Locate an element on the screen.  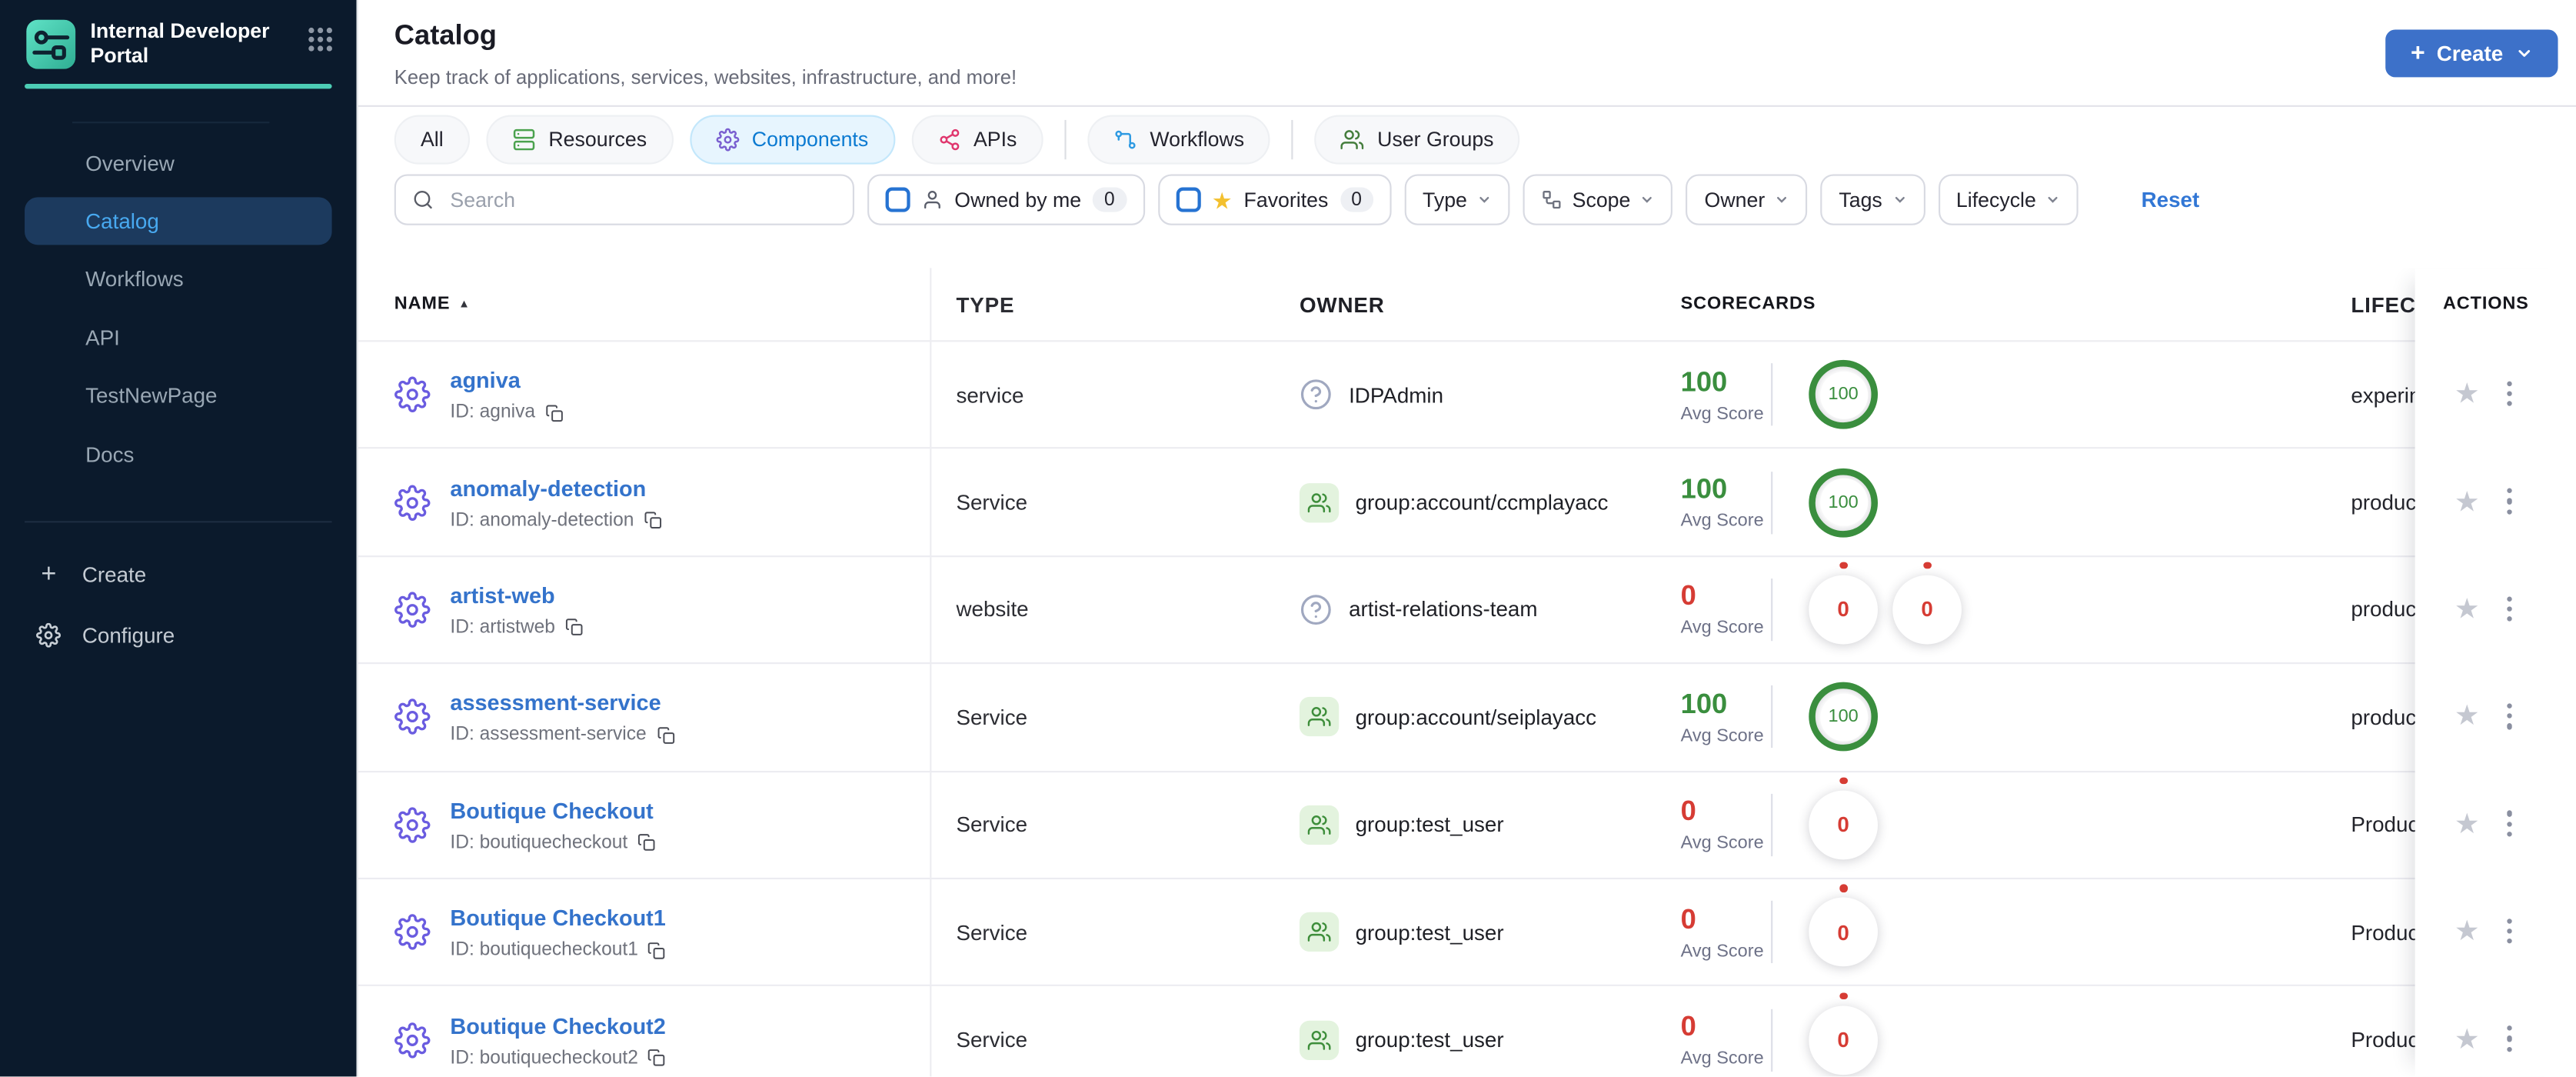
tab-resources: Resources is located at coordinates (580, 139).